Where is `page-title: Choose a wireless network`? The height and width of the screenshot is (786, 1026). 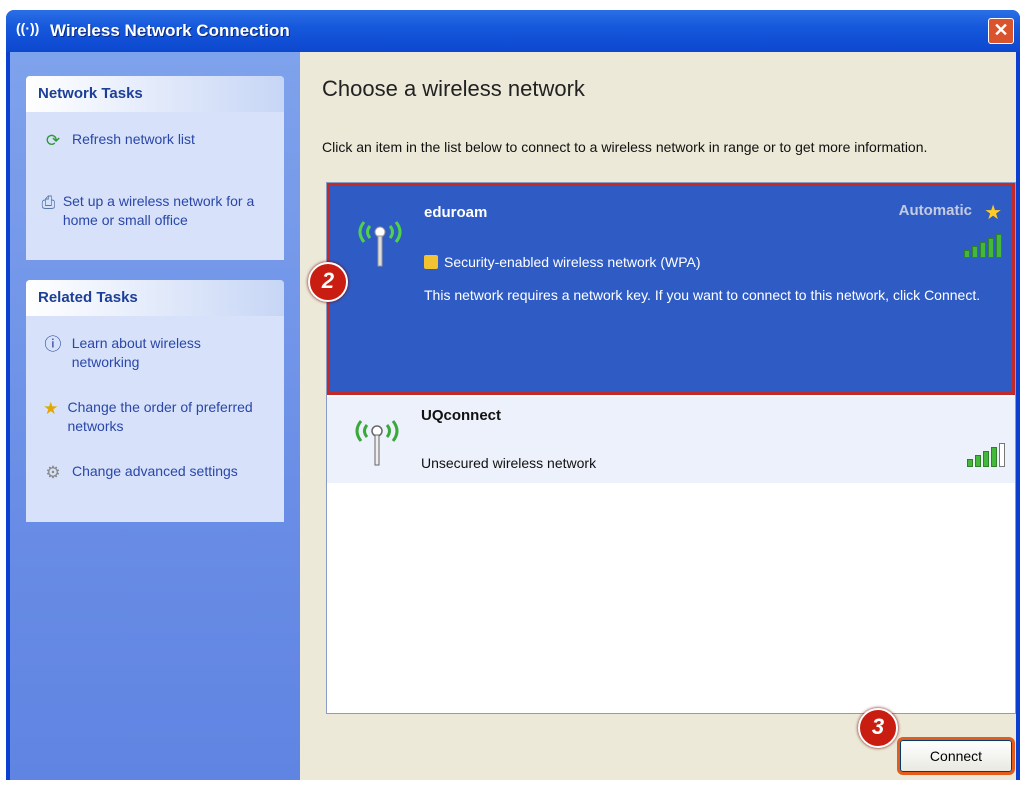 page-title: Choose a wireless network is located at coordinates (453, 88).